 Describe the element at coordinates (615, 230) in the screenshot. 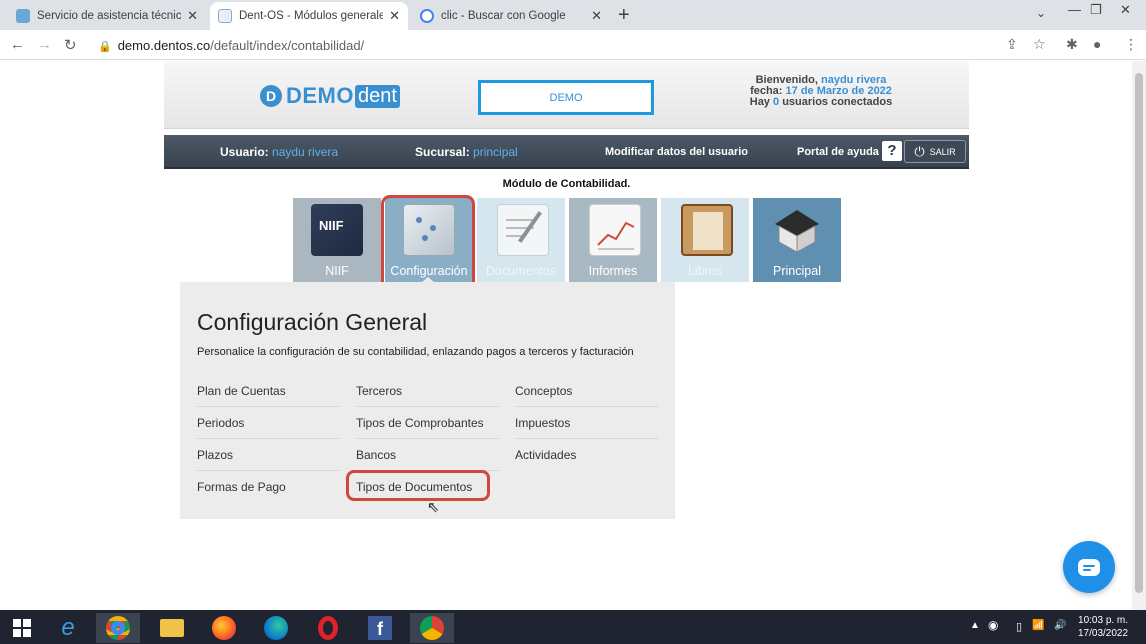

I see `report-chart-icon` at that location.